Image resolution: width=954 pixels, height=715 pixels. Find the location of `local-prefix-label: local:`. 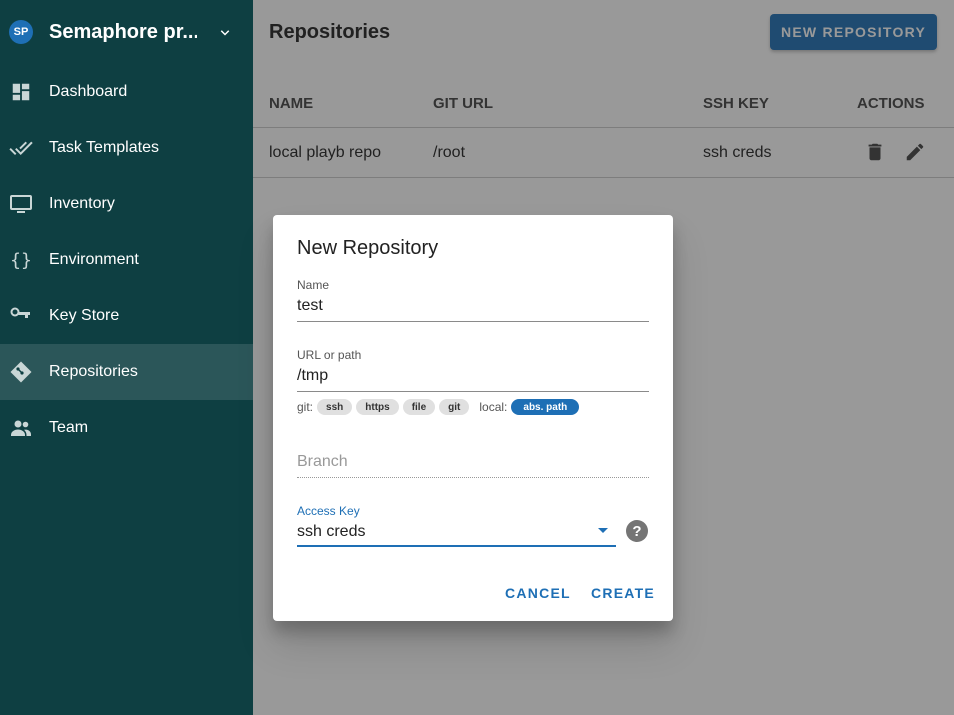

local-prefix-label: local: is located at coordinates (493, 407).